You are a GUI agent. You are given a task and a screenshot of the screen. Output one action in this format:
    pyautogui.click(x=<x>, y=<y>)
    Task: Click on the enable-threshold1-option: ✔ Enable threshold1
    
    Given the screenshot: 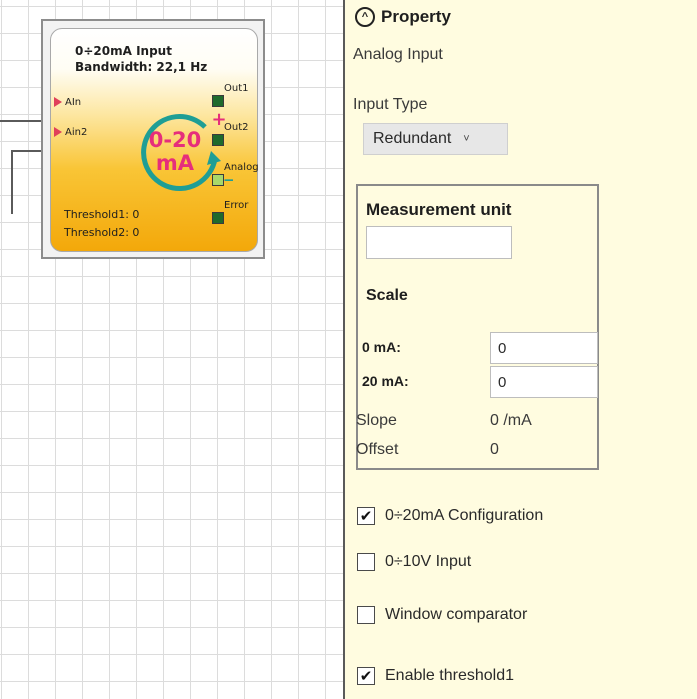 What is the action you would take?
    pyautogui.click(x=435, y=676)
    